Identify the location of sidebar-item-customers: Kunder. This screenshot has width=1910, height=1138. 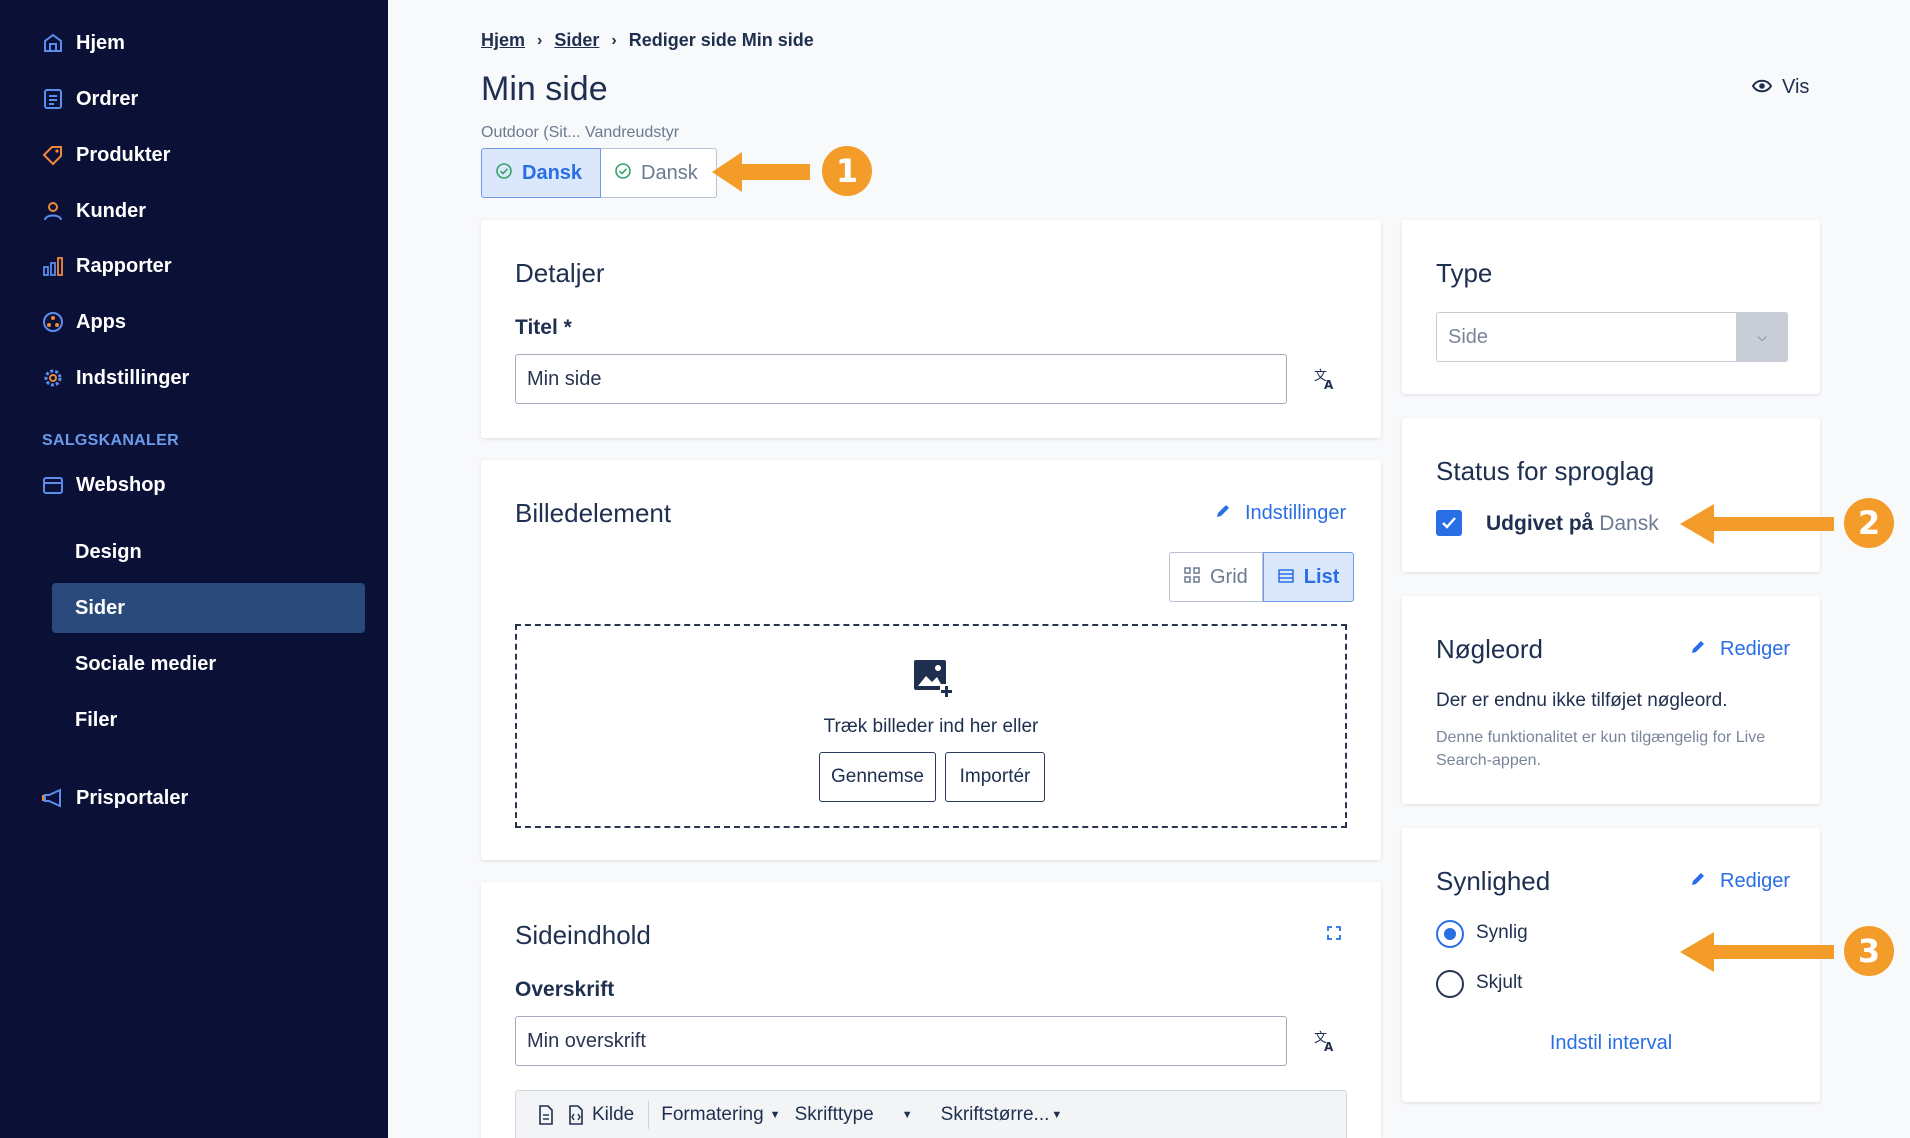
(94, 211).